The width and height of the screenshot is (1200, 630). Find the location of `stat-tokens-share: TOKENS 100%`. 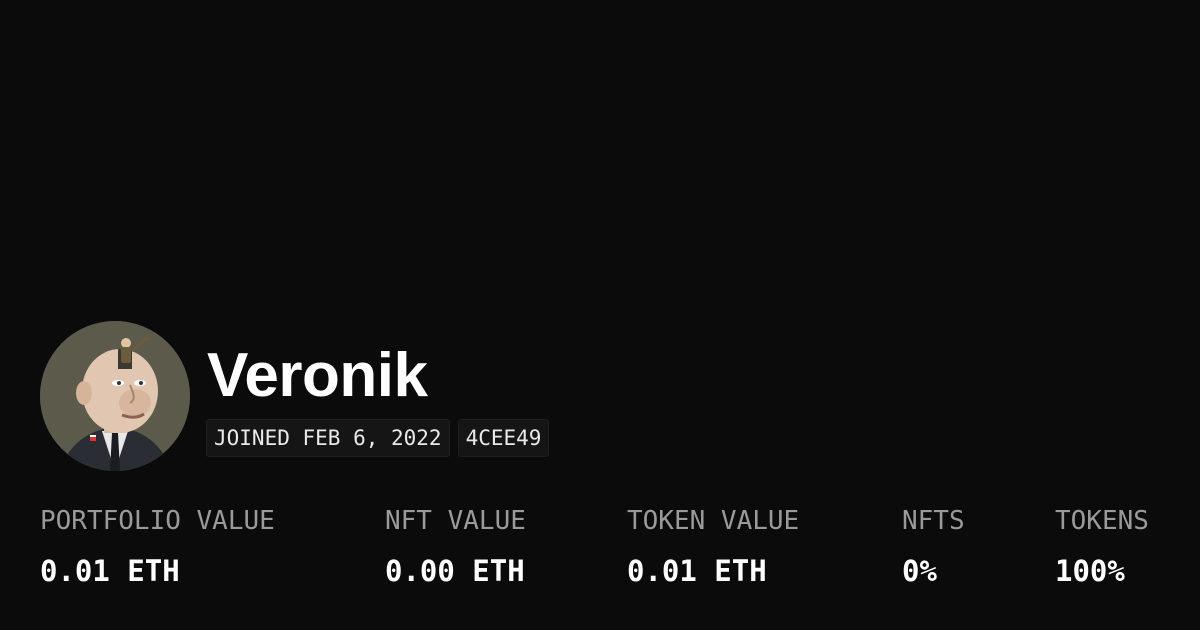

stat-tokens-share: TOKENS 100% is located at coordinates (1102, 546).